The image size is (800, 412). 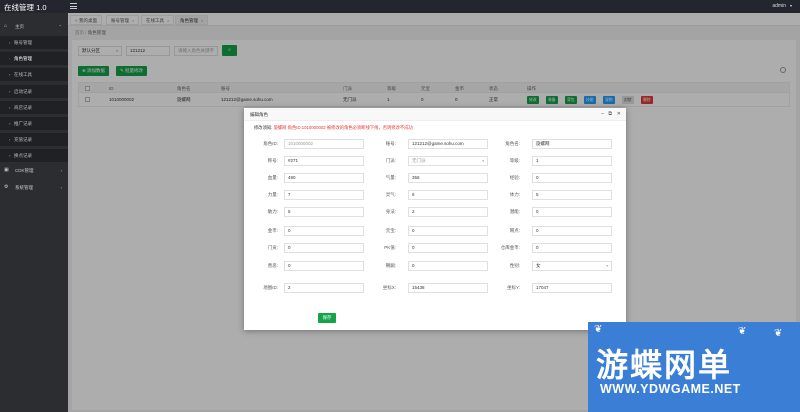 I want to click on field-label: 角色ID:, so click(x=270, y=143).